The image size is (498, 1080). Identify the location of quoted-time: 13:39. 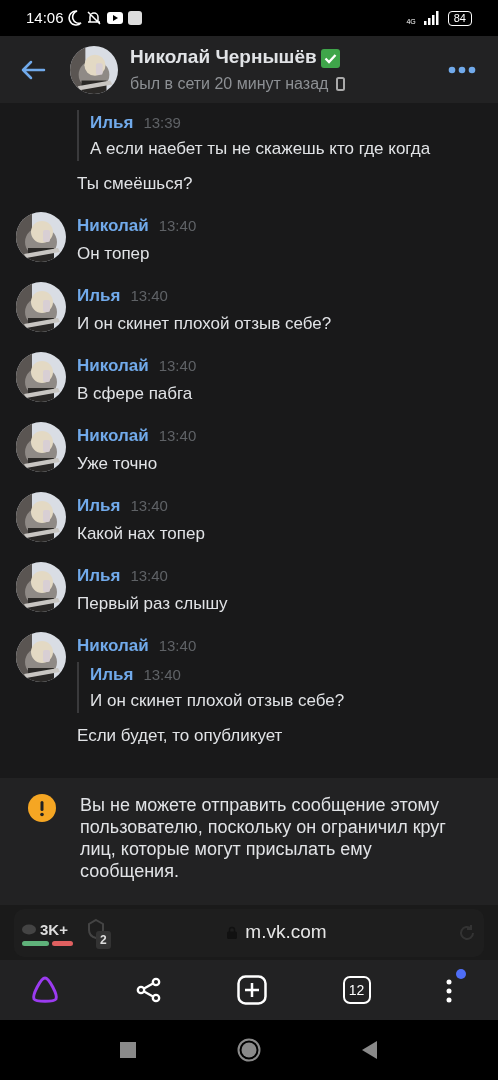
(162, 122).